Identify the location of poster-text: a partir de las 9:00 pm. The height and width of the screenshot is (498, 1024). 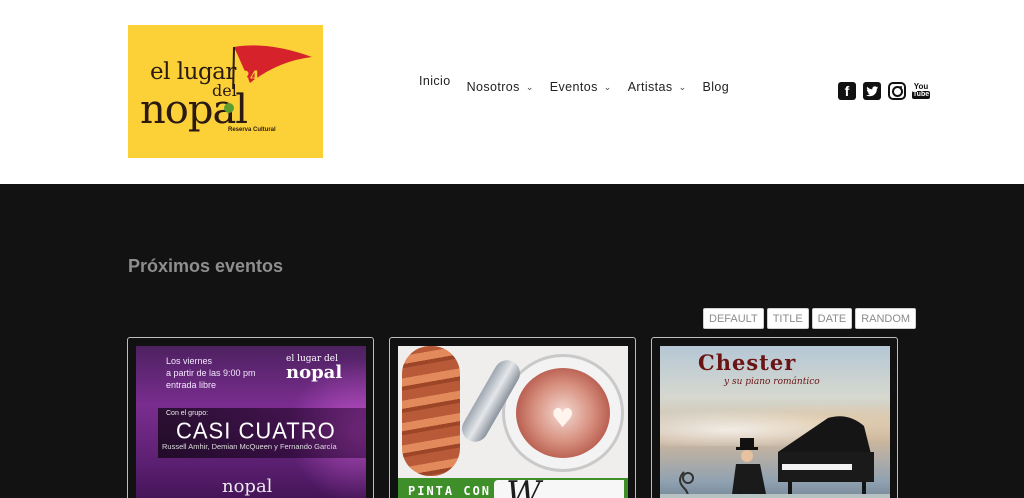
(211, 373).